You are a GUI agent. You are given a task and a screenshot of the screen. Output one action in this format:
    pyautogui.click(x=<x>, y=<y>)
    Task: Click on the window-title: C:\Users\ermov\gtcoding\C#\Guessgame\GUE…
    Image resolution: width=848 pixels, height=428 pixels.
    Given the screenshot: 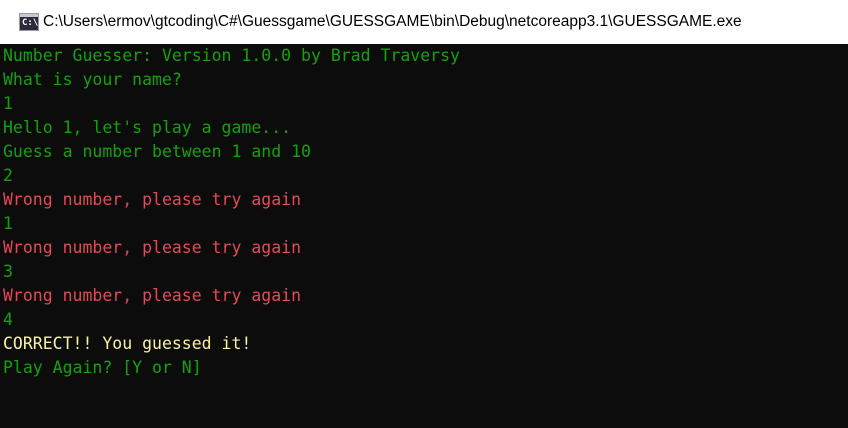 What is the action you would take?
    pyautogui.click(x=392, y=21)
    